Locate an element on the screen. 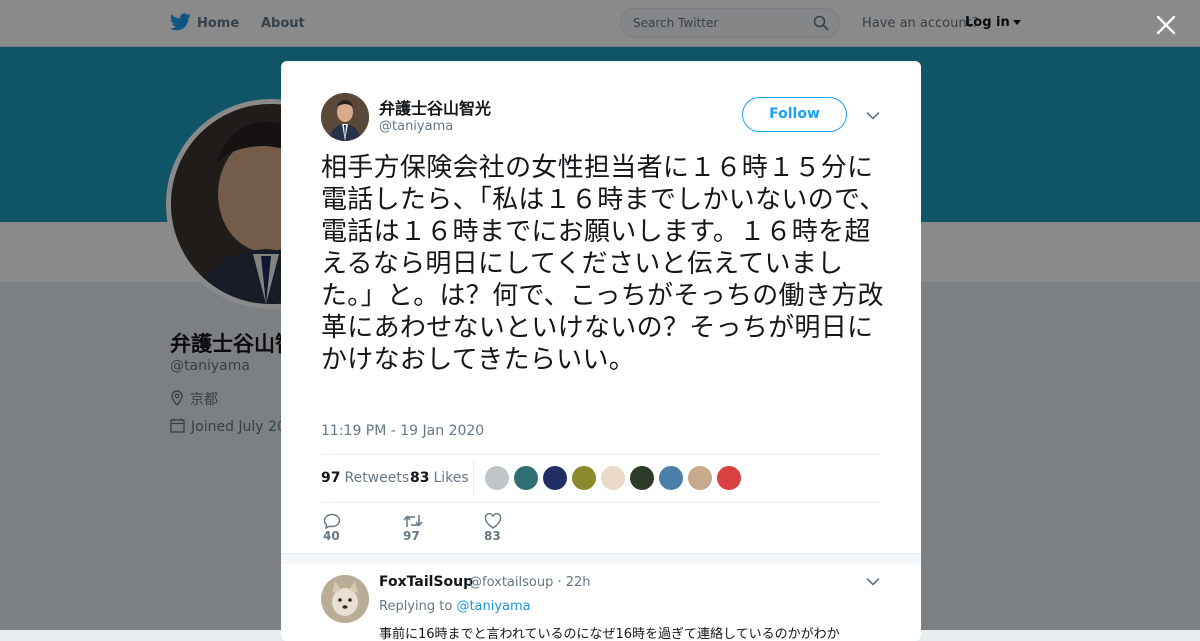 This screenshot has width=1200, height=641. replying-to: Replying to @taniyama is located at coordinates (455, 606).